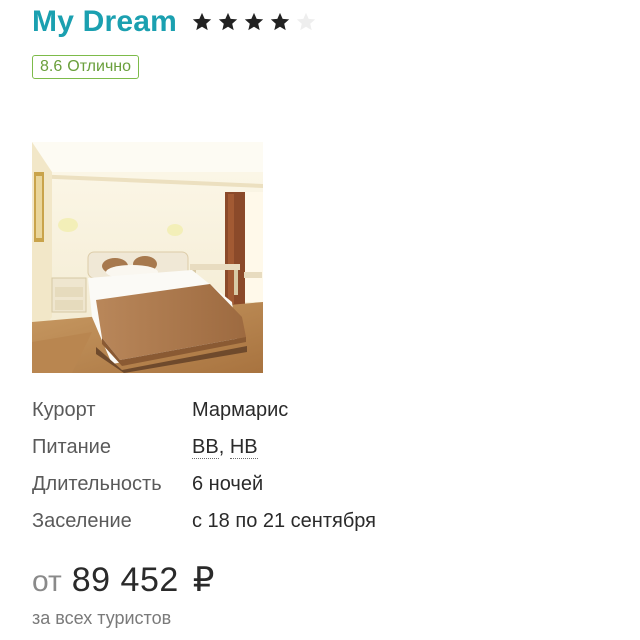  I want to click on hotel-name: My Dream, so click(104, 22).